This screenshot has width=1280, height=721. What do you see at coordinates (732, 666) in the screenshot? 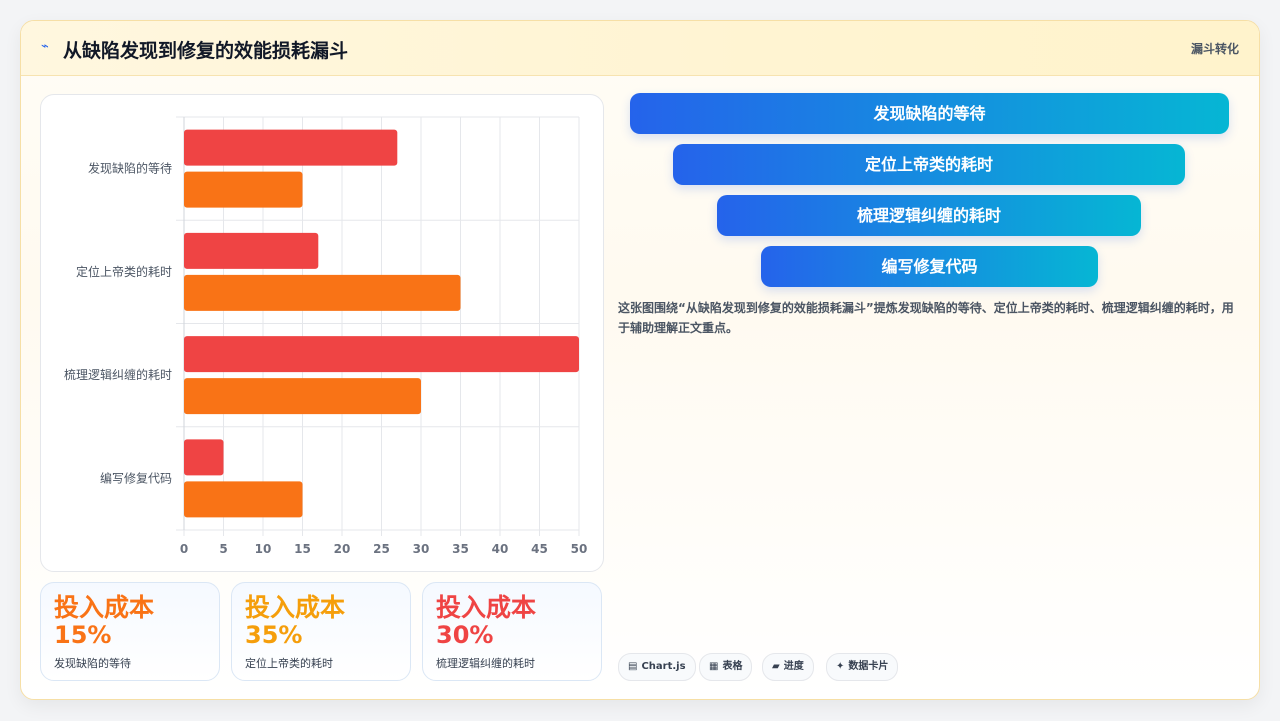
I see `chip-label: 表格` at bounding box center [732, 666].